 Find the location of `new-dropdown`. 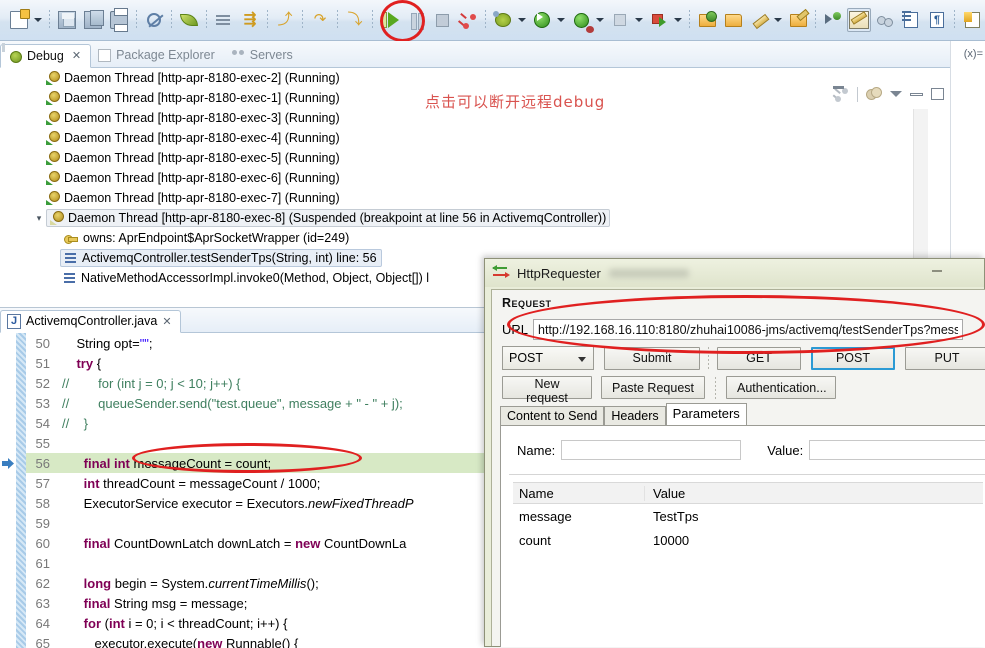

new-dropdown is located at coordinates (37, 20).